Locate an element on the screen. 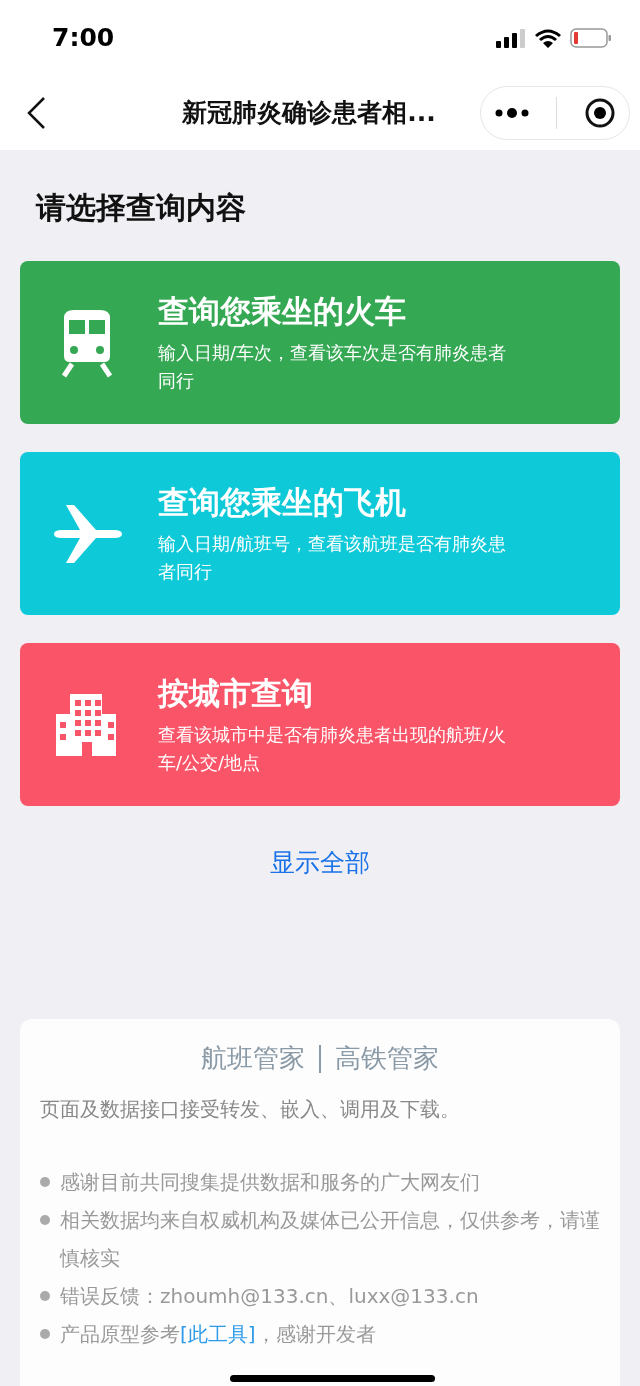  query-card: 查询您乘坐的火车 输入日期/车次，查看该车次是否有肺炎患者同行 is located at coordinates (320, 342).